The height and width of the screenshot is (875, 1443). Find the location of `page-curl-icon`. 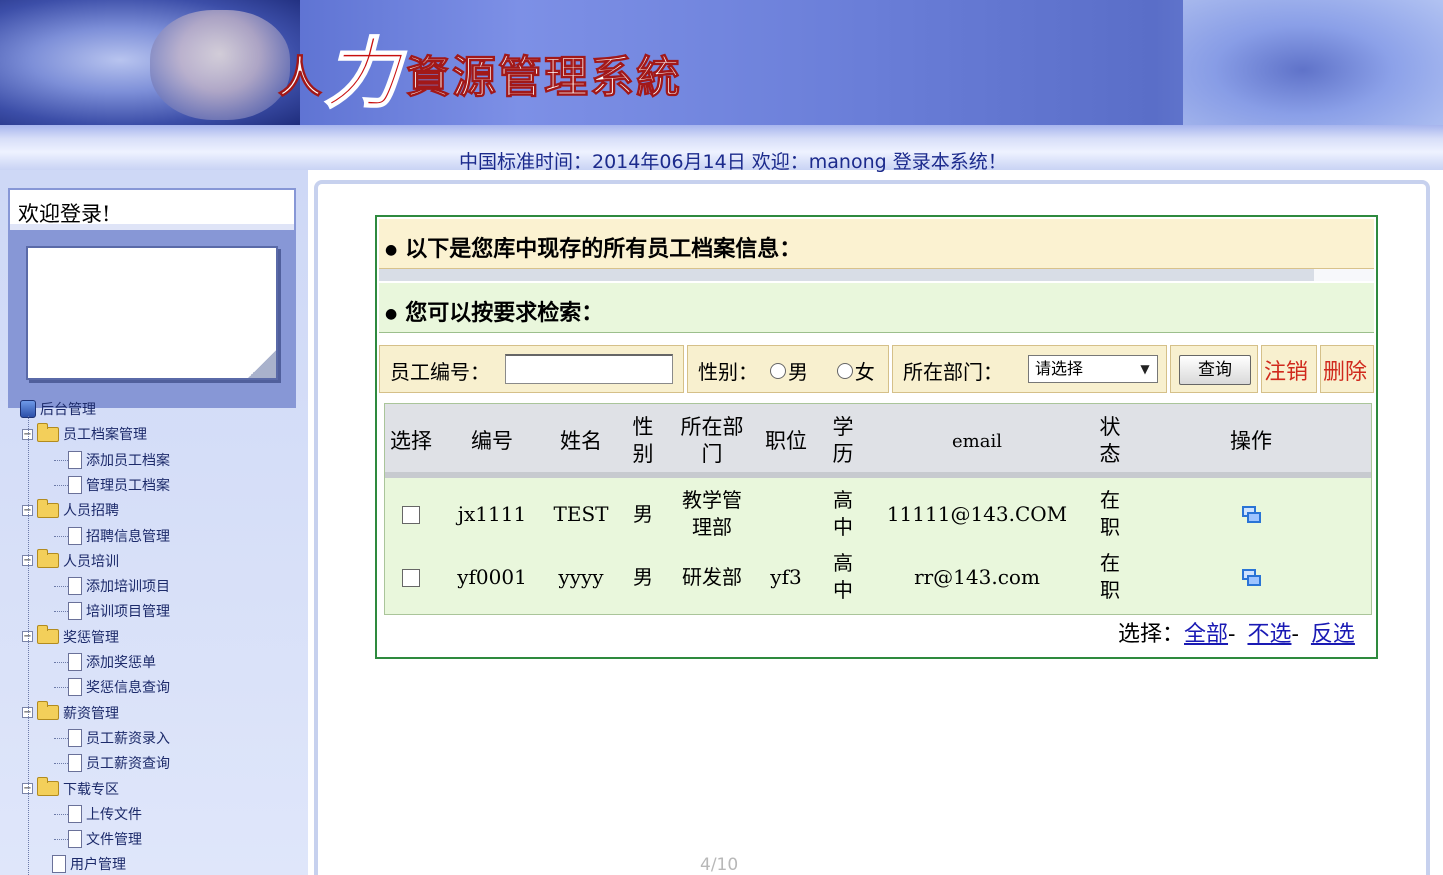

page-curl-icon is located at coordinates (262, 364).